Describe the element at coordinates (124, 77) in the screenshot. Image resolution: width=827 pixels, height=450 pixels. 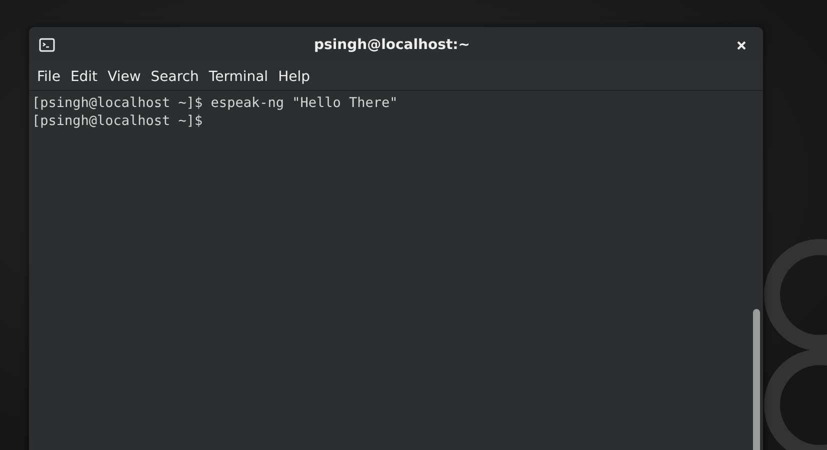
I see `menu-item: View` at that location.